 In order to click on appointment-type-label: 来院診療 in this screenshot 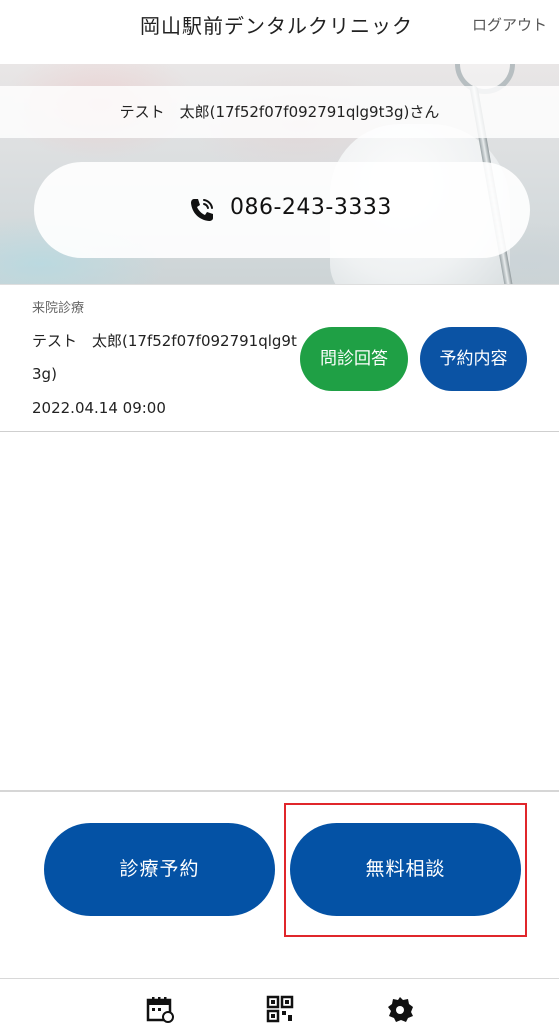, I will do `click(58, 308)`.